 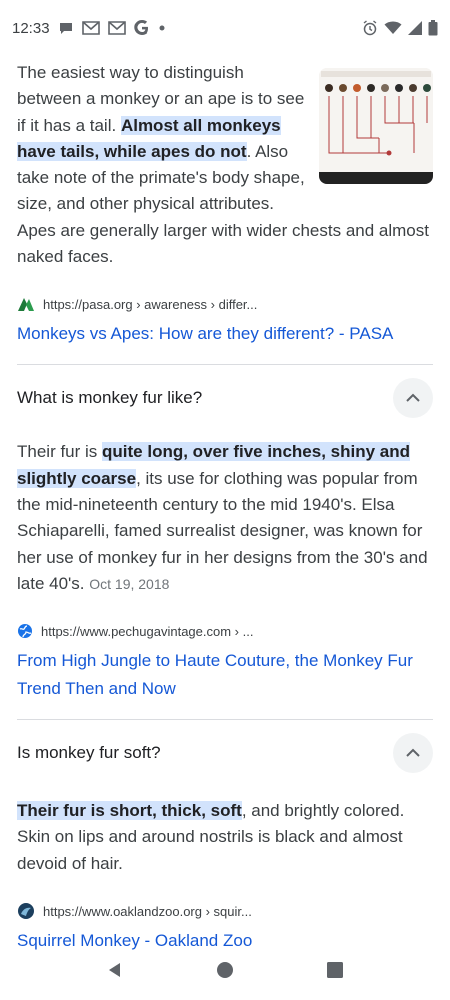 I want to click on back-icon, so click(x=115, y=970).